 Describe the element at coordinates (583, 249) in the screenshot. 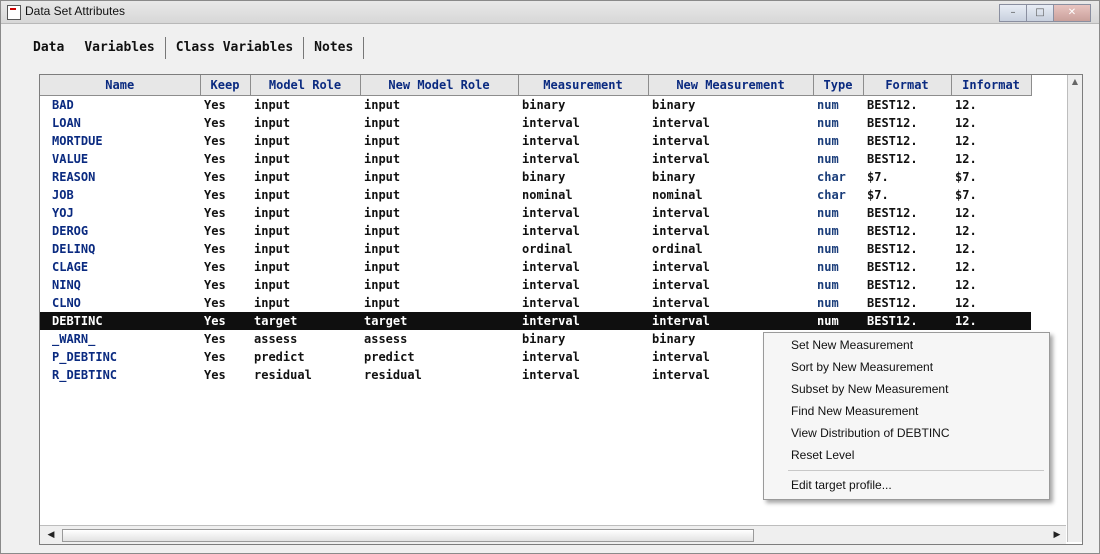

I see `cell-measurement: ordinal` at that location.